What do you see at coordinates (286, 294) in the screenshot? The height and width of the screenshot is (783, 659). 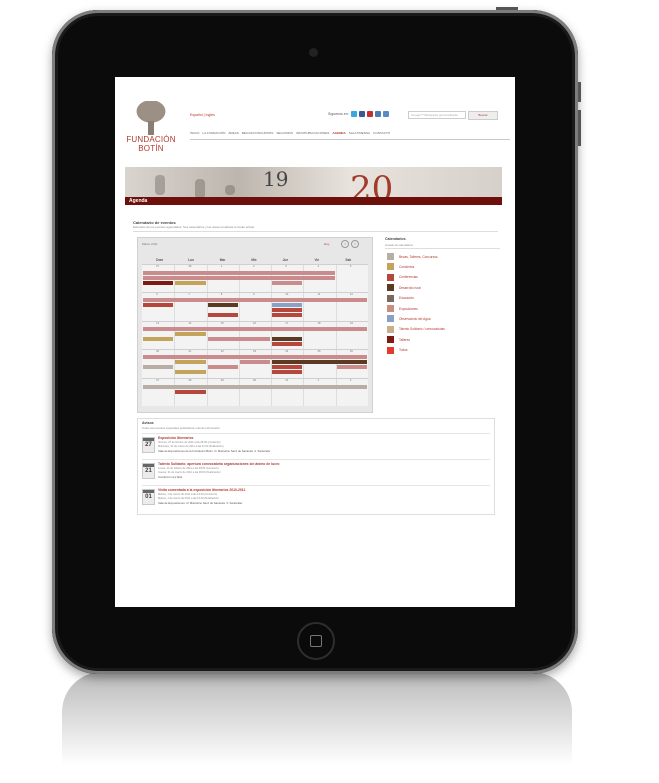 I see `day-number: 10` at bounding box center [286, 294].